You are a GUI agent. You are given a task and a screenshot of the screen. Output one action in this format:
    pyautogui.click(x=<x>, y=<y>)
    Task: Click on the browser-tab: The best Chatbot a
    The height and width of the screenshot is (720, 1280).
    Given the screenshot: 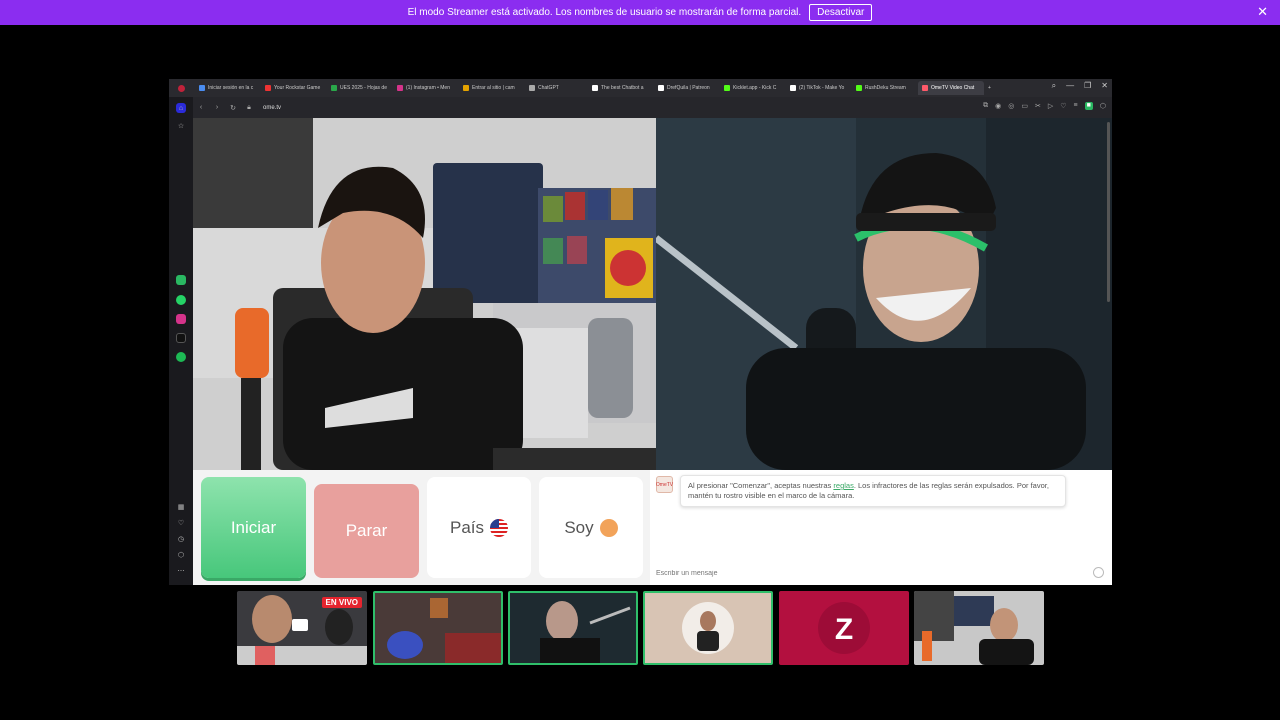 What is the action you would take?
    pyautogui.click(x=621, y=88)
    